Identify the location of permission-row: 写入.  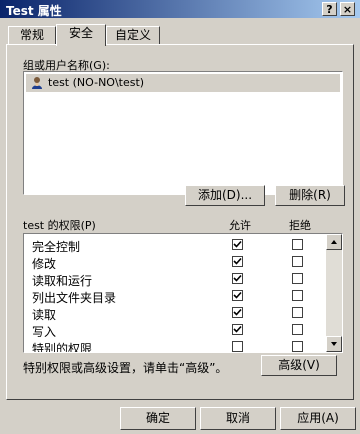
(172, 330).